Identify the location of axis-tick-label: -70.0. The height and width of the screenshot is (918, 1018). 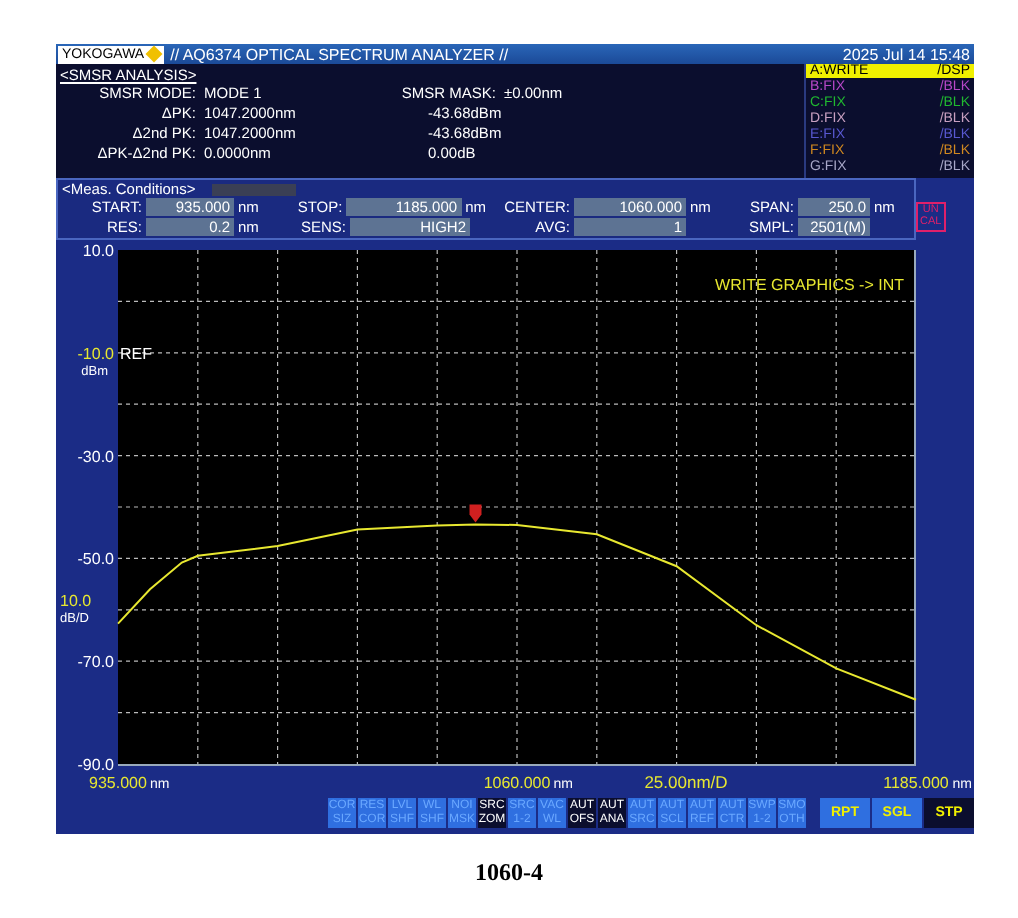
(95, 662).